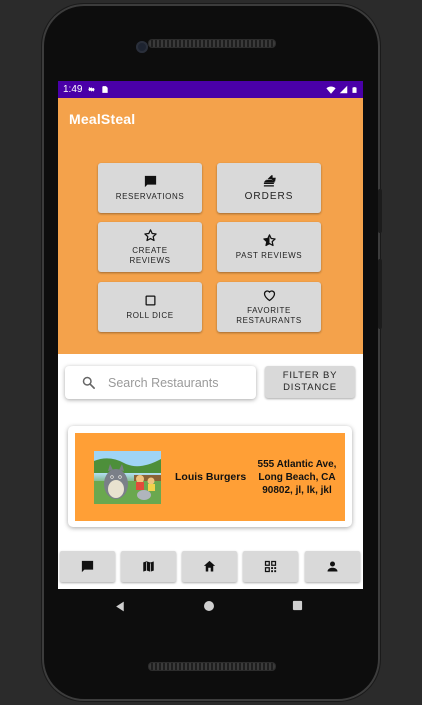 The height and width of the screenshot is (705, 422). Describe the element at coordinates (380, 211) in the screenshot. I see `power-button` at that location.